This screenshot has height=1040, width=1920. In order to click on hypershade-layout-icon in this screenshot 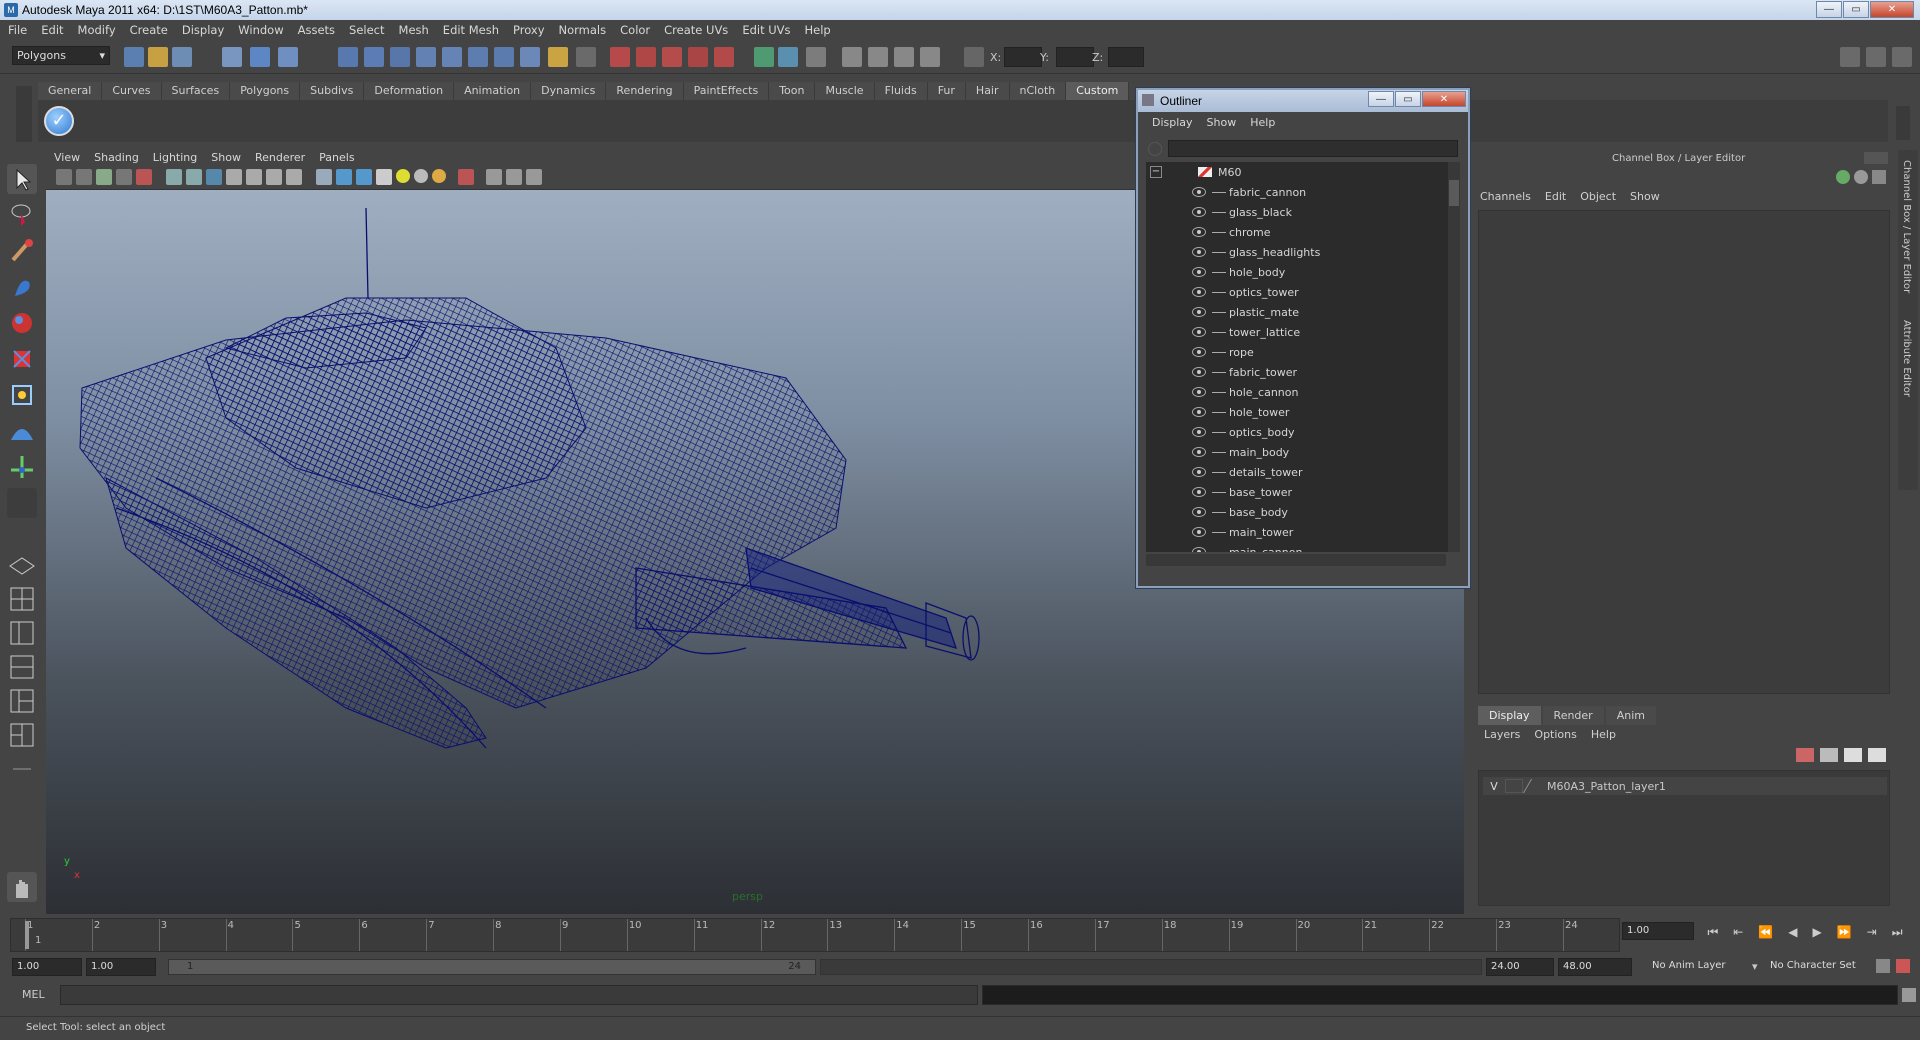, I will do `click(22, 701)`.